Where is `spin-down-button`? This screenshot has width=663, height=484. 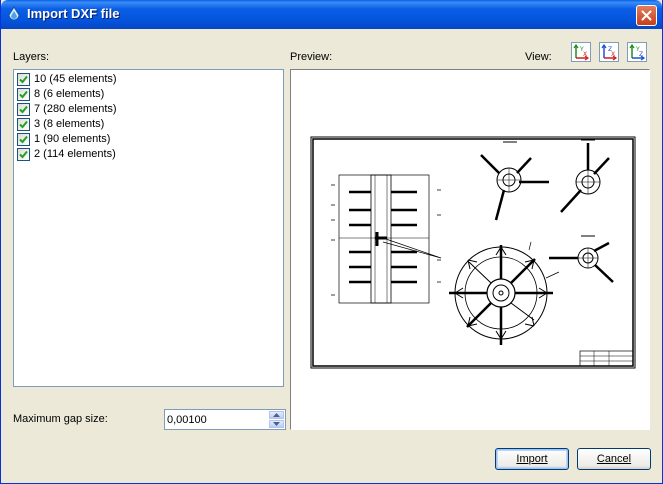
spin-down-button is located at coordinates (276, 424).